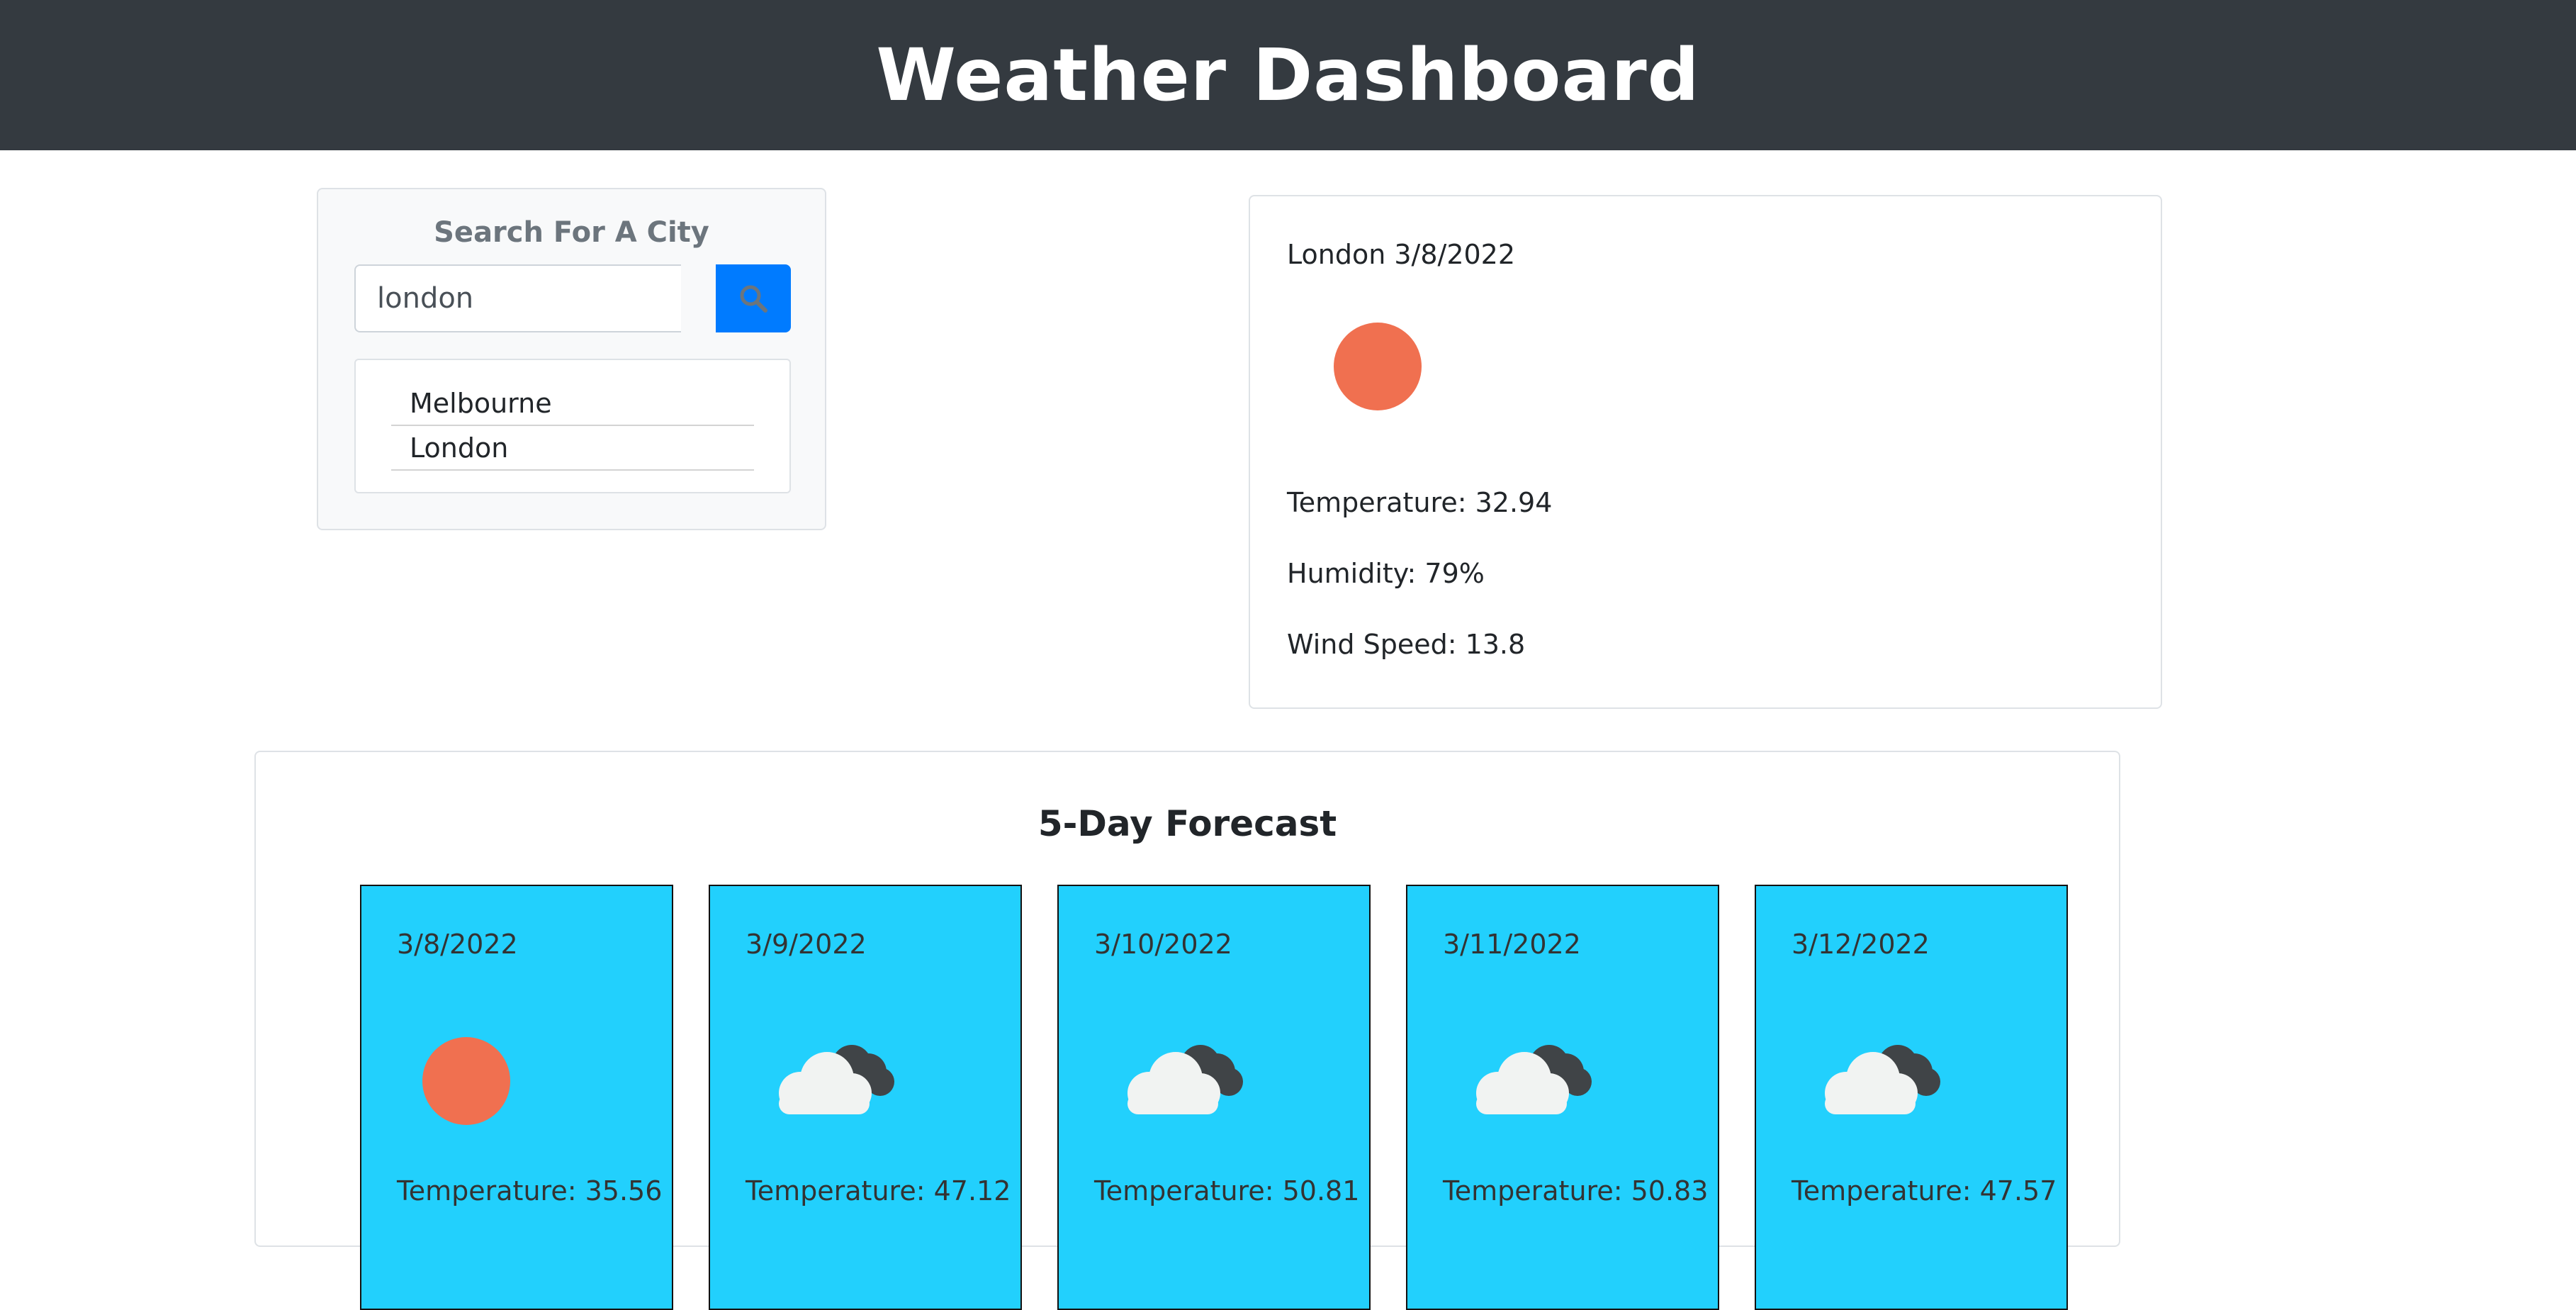  I want to click on forecast-date: 3/8/2022, so click(457, 944).